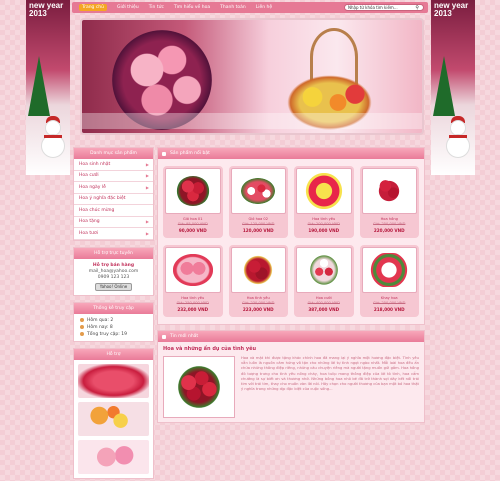 Image resolution: width=500 pixels, height=481 pixels. Describe the element at coordinates (100, 327) in the screenshot. I see `stat-today: Hôm nay: 8` at that location.